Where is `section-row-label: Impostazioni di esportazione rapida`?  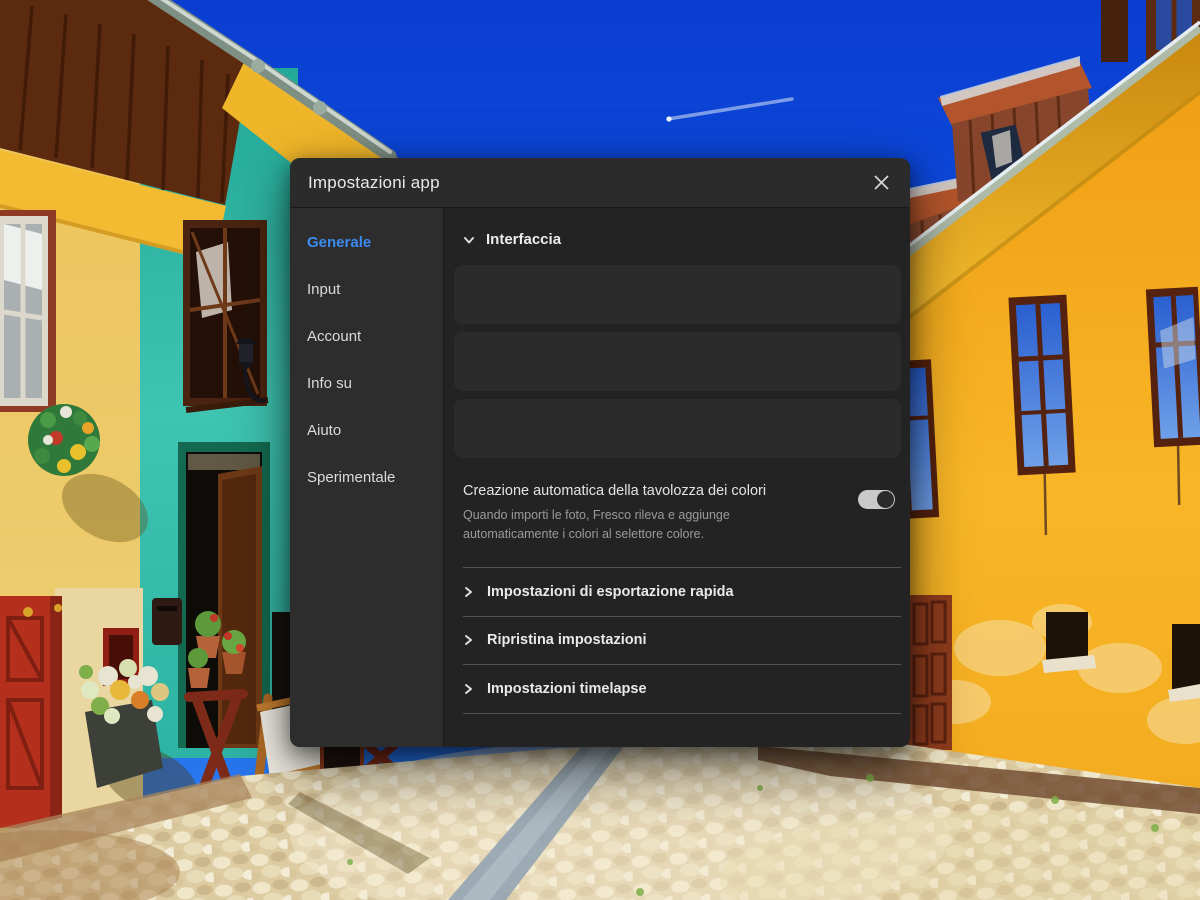
section-row-label: Impostazioni di esportazione rapida is located at coordinates (610, 591).